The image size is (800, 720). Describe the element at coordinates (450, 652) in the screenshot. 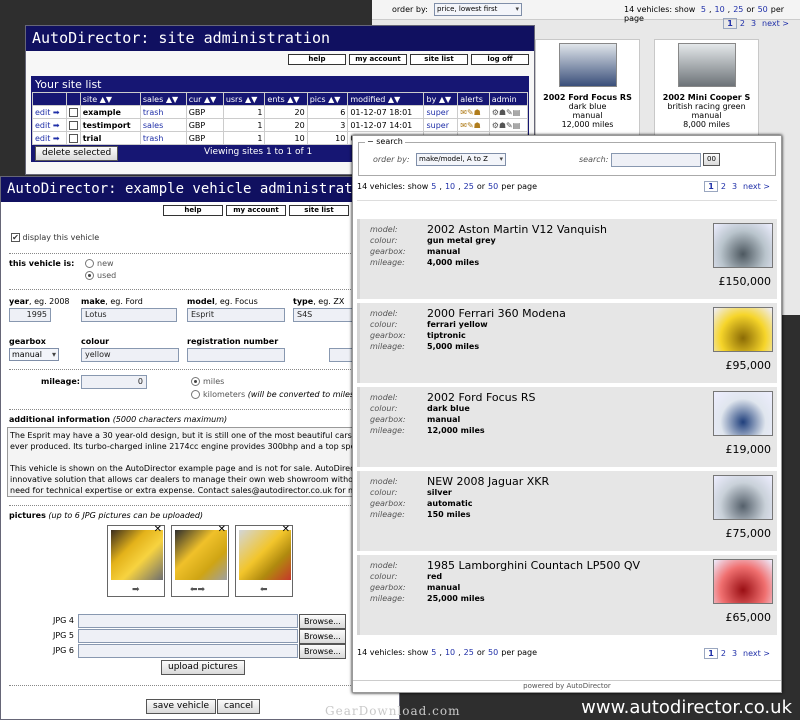

I see `show-10-link: 10` at that location.